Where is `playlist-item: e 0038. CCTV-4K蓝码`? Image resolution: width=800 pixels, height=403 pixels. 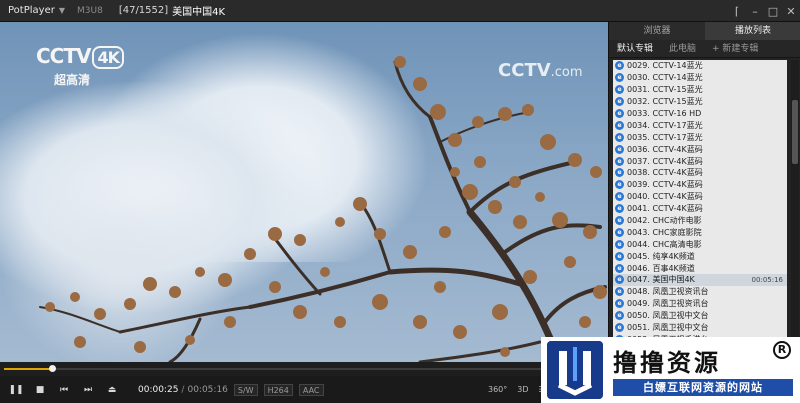
playlist-item: e 0038. CCTV-4K蓝码 is located at coordinates (700, 173).